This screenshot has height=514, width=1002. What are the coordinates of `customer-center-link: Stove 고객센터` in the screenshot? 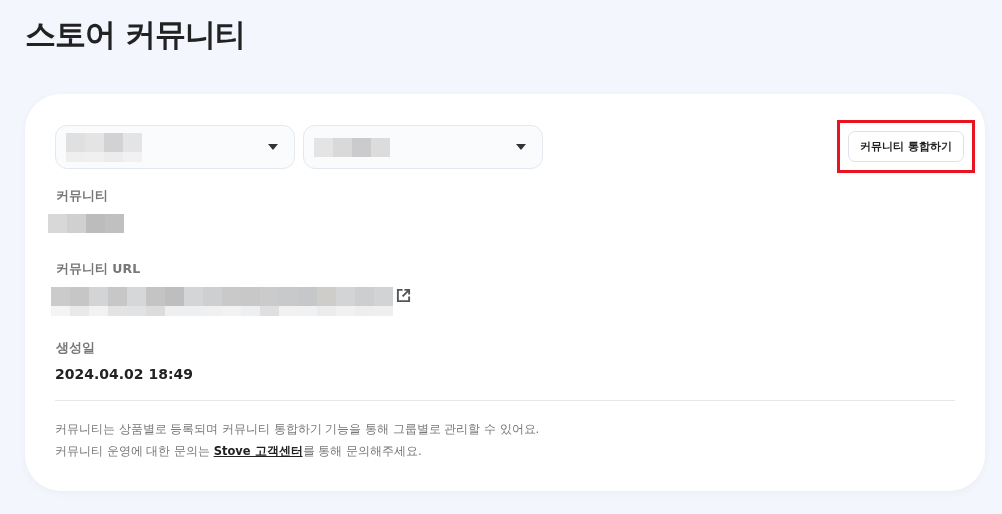 It's located at (258, 451).